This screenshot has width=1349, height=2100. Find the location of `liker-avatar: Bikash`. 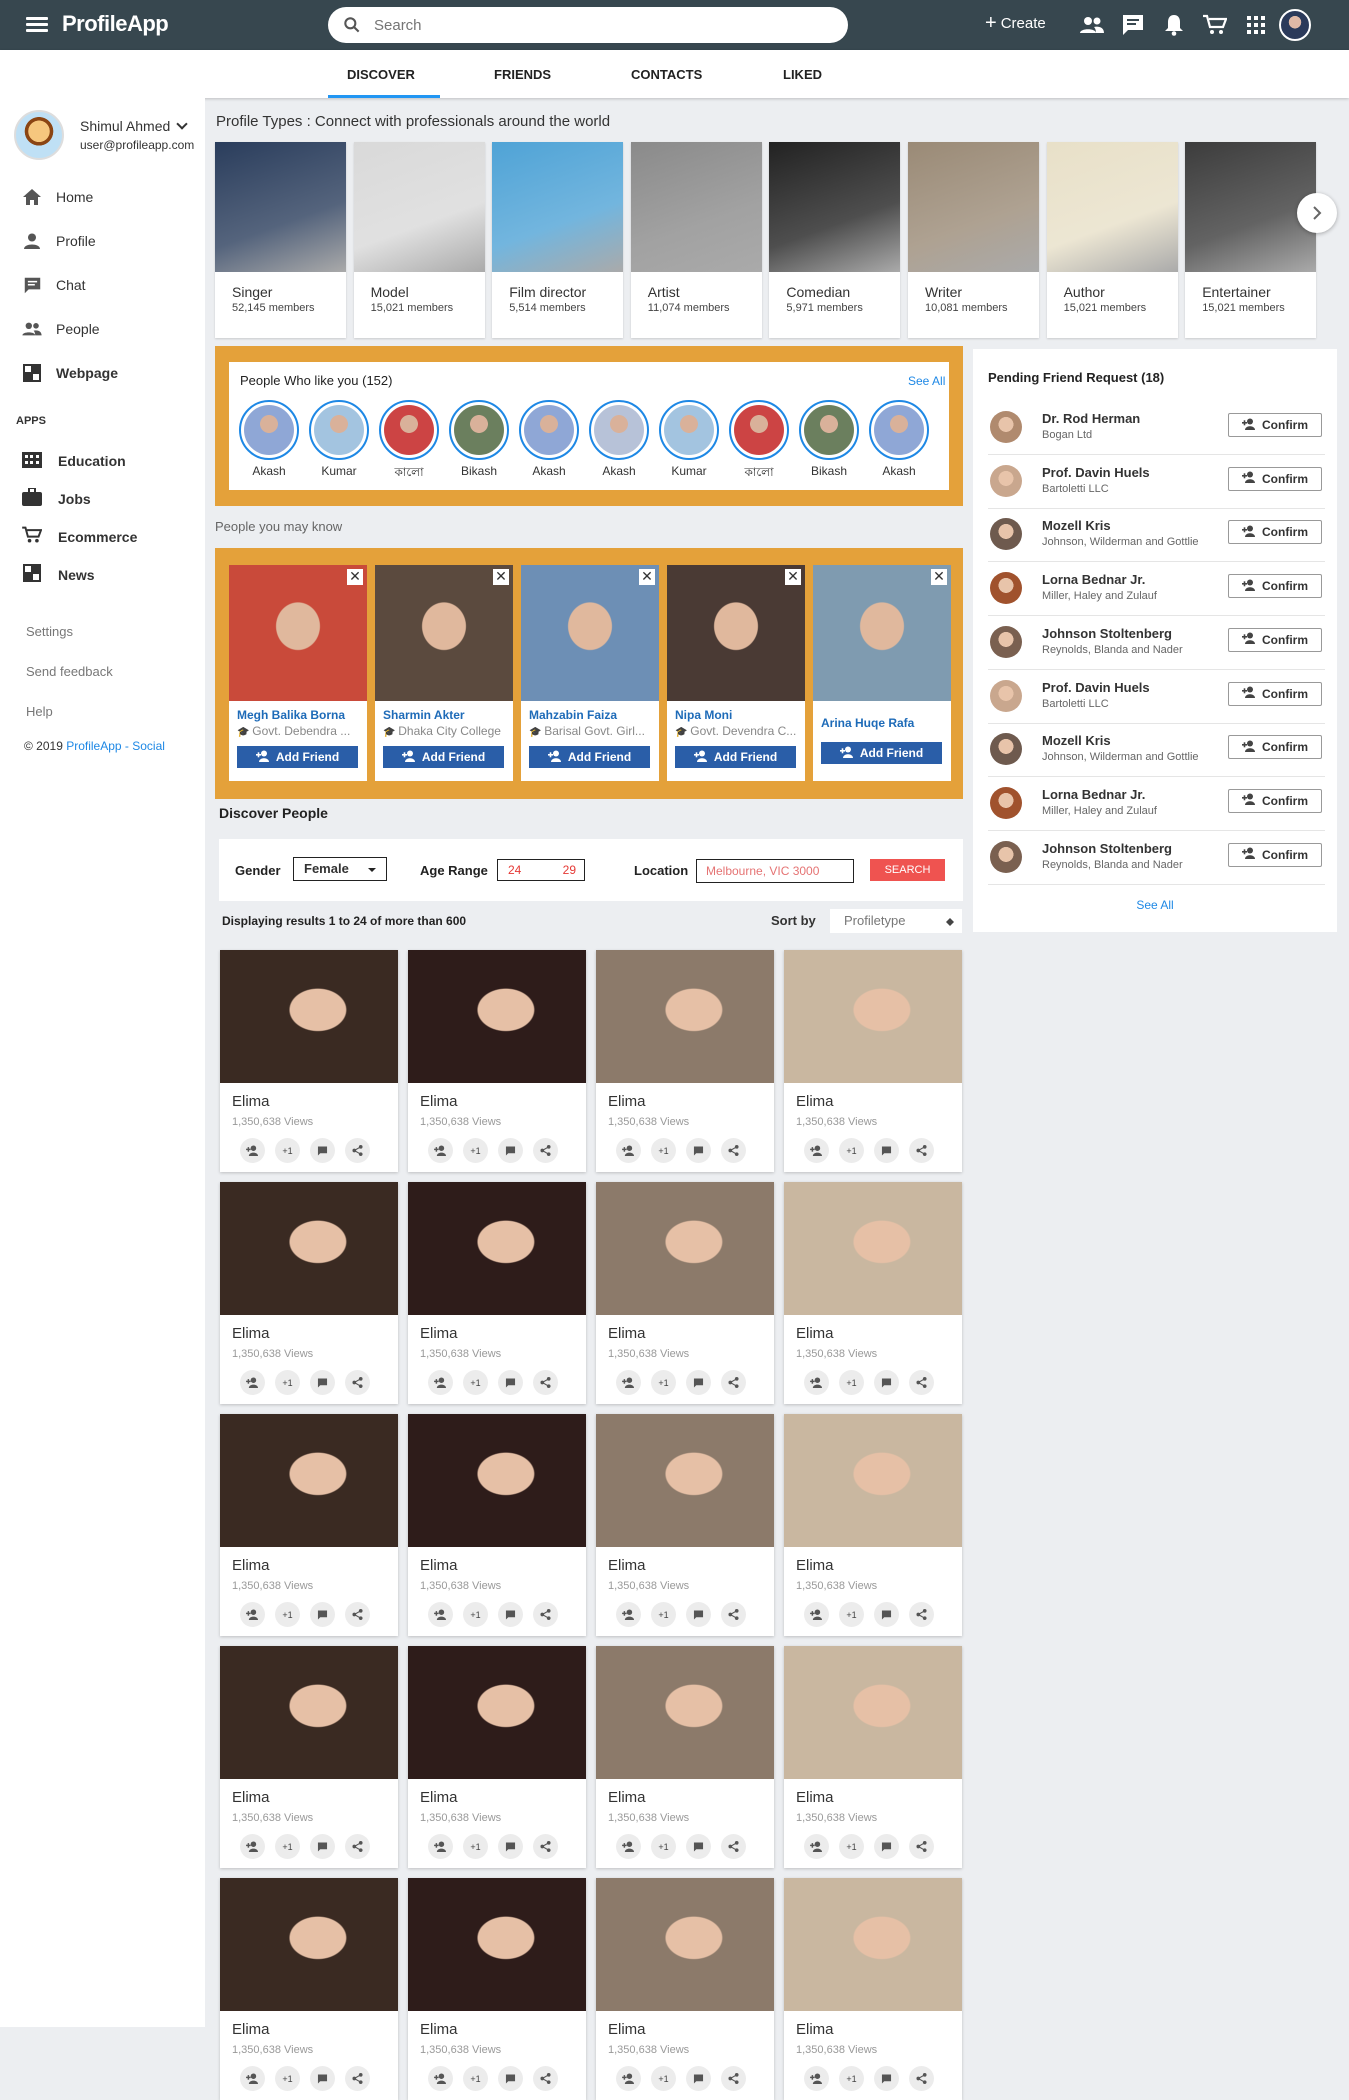

liker-avatar: Bikash is located at coordinates (829, 439).